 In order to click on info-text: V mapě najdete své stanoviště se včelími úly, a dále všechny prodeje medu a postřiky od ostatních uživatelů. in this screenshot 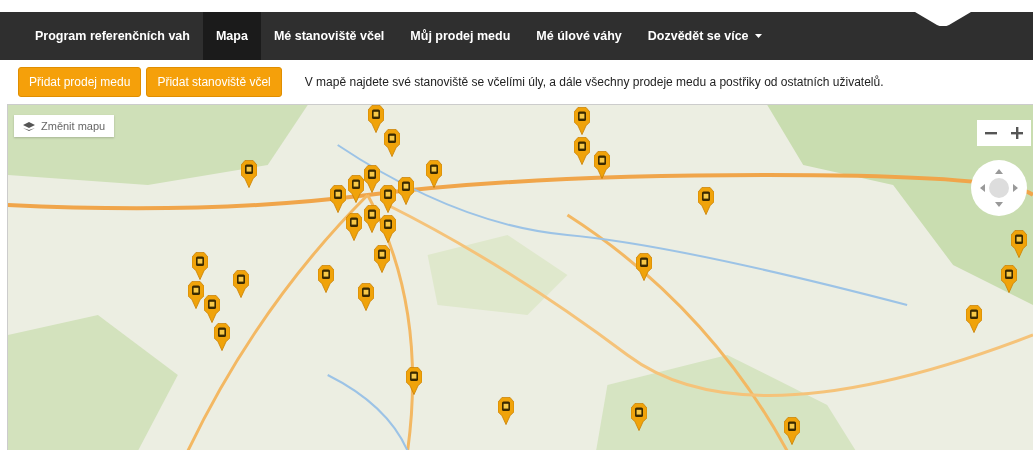, I will do `click(594, 82)`.